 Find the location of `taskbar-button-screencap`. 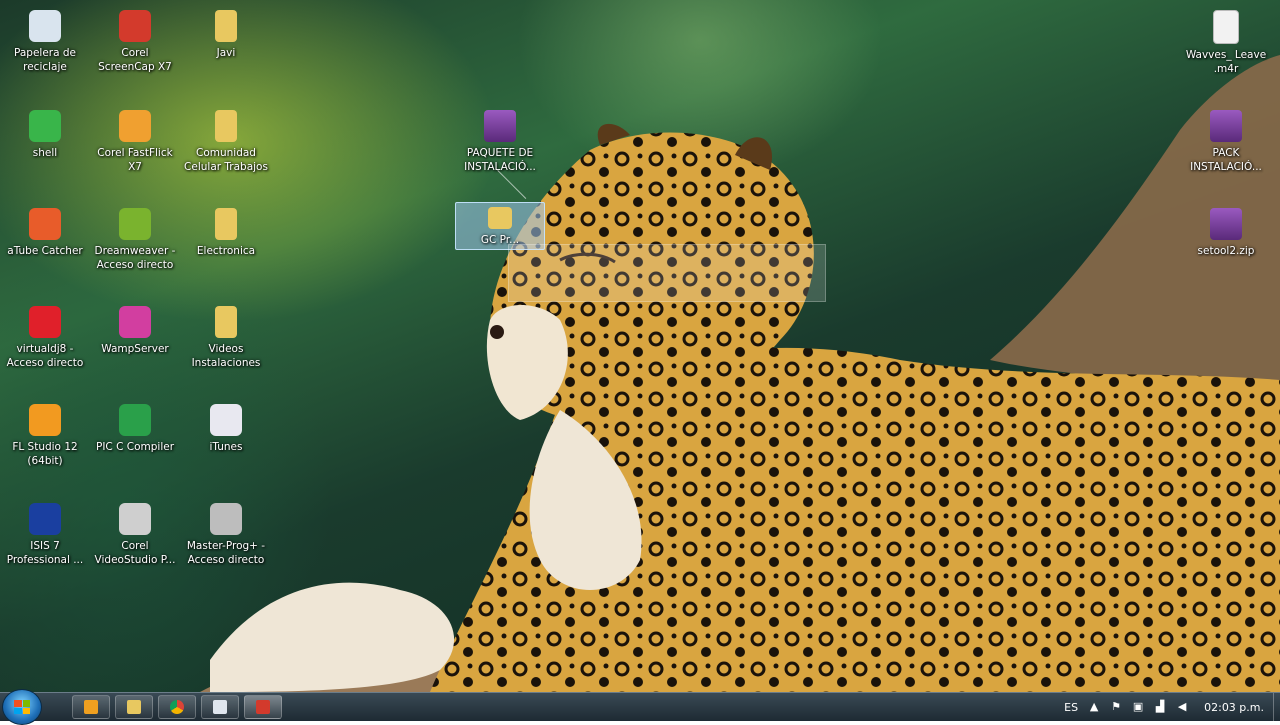

taskbar-button-screencap is located at coordinates (263, 707).